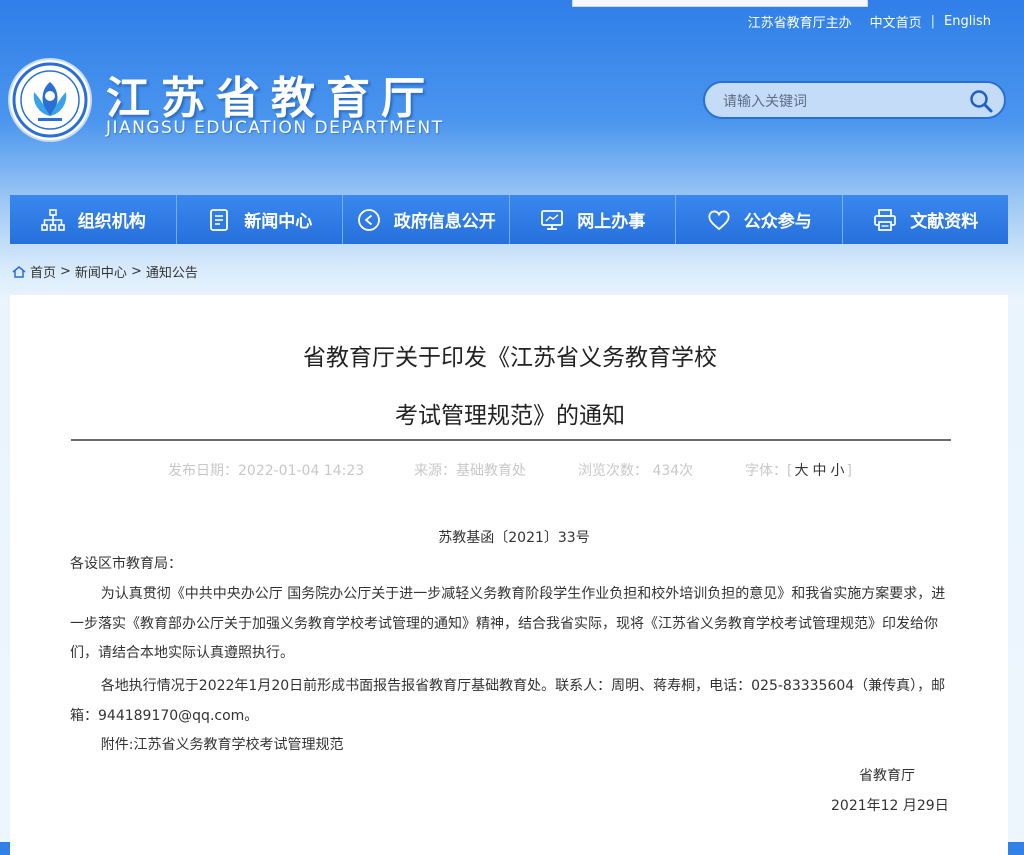 This screenshot has width=1024, height=855. I want to click on attachment-link: 附件:江苏省义务教育学校考试管理规范, so click(510, 746).